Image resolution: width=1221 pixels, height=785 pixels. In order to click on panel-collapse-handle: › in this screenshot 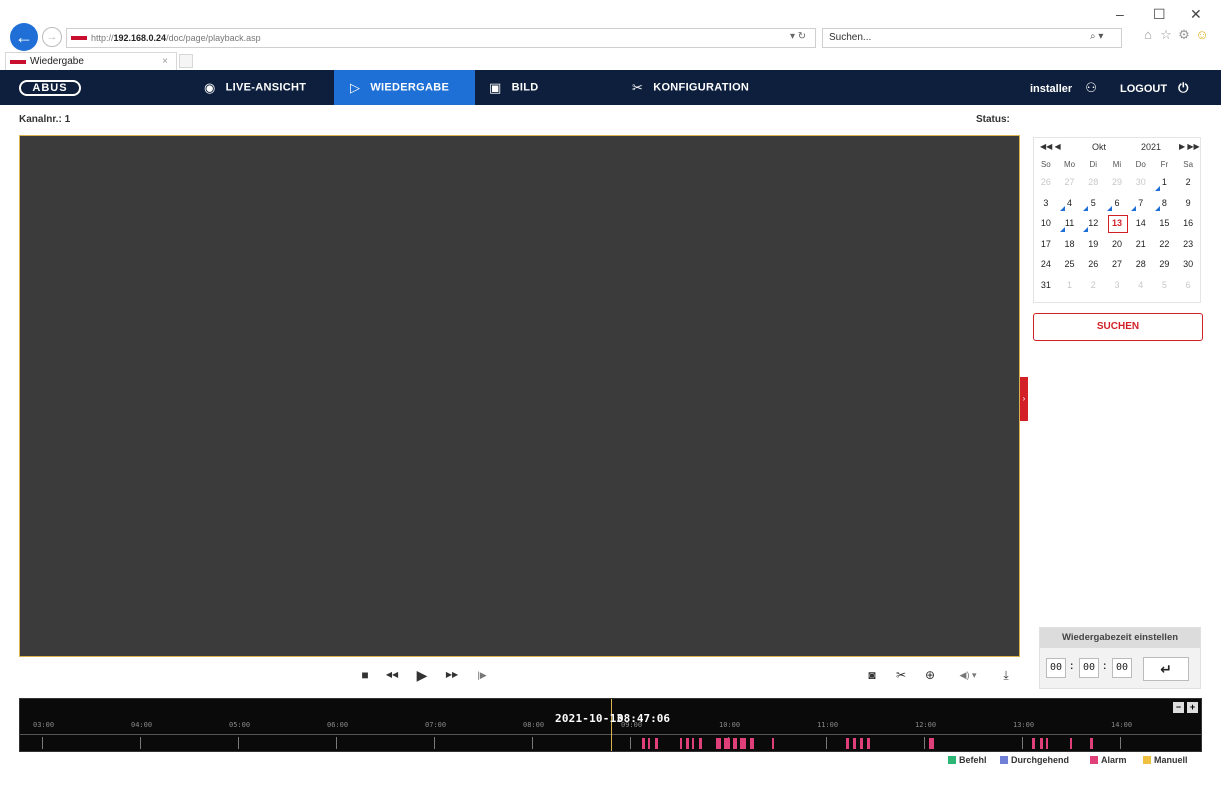, I will do `click(1024, 399)`.